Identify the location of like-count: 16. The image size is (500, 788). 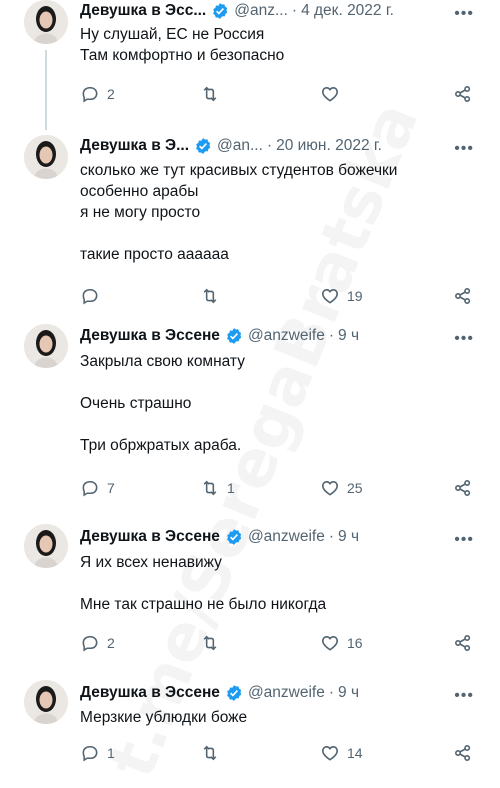
(355, 643).